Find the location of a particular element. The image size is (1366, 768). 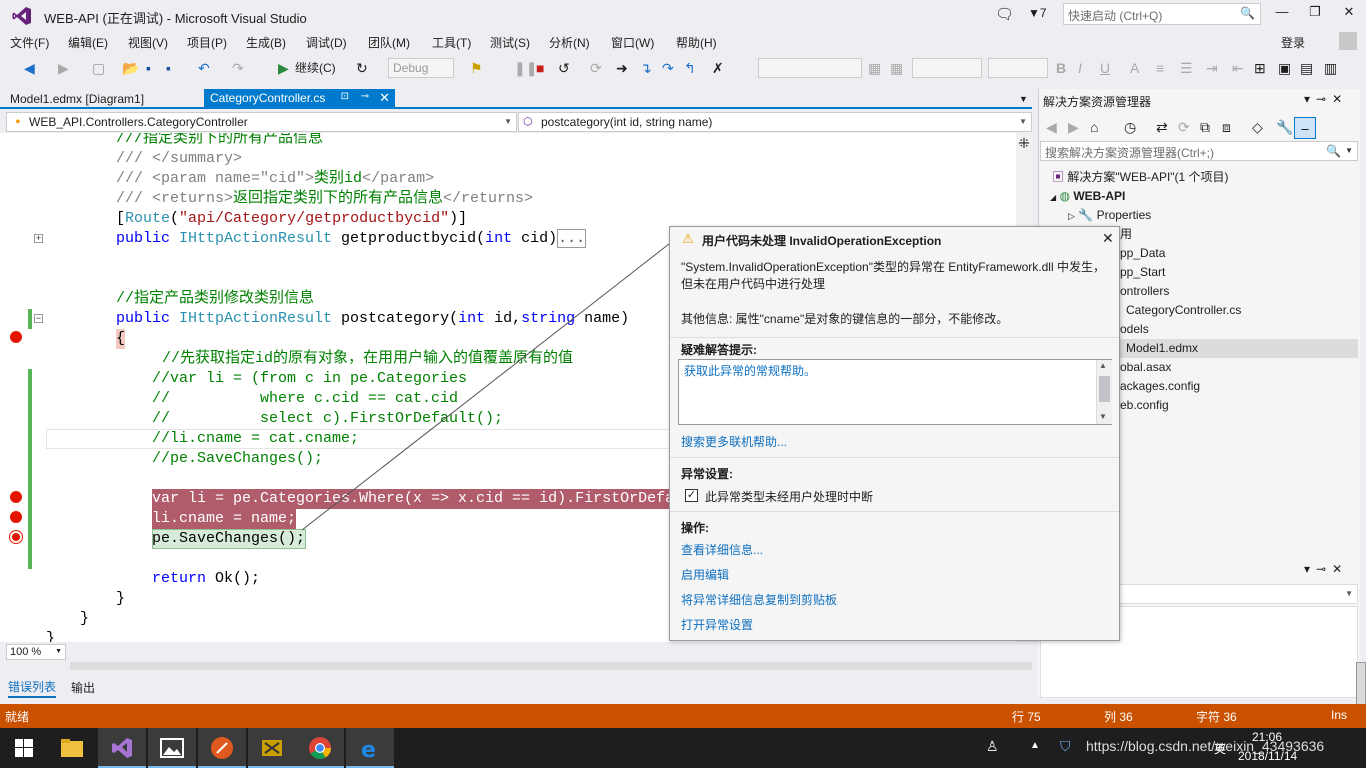

shield-icon: ⛉ is located at coordinates (1065, 746).